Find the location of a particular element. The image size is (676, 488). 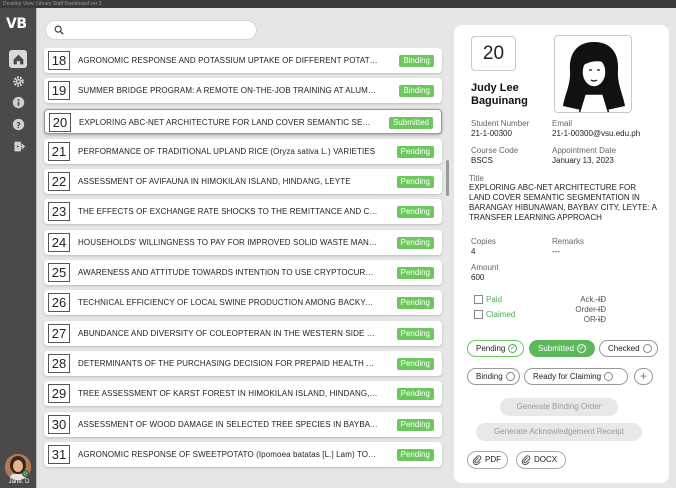

home-icon is located at coordinates (18, 59).